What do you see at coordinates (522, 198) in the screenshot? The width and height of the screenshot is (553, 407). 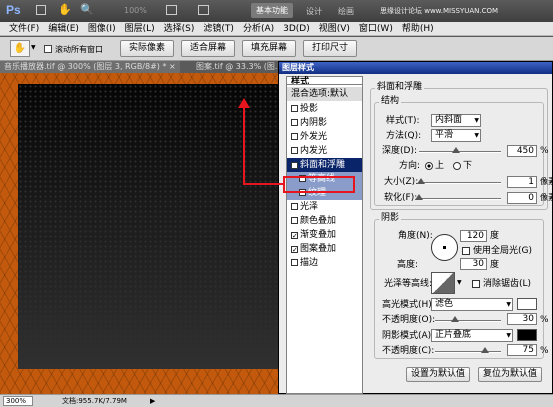 I see `soften-input: 0` at bounding box center [522, 198].